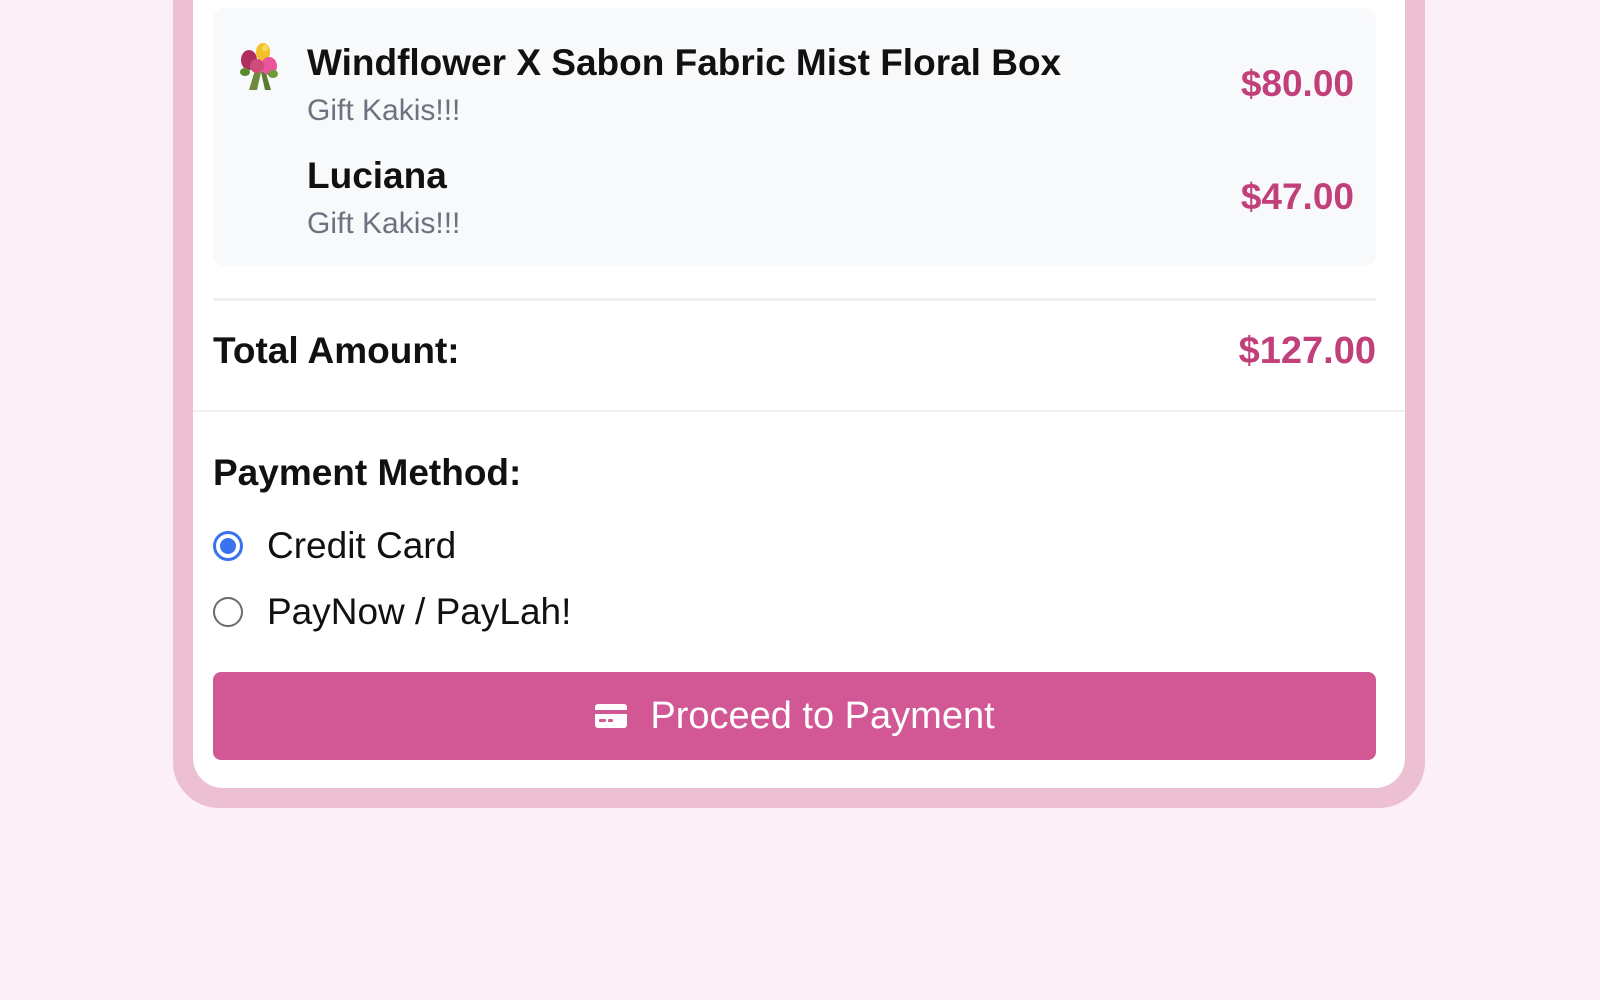 This screenshot has height=1000, width=1600. I want to click on item-price: $47.00, so click(1297, 196).